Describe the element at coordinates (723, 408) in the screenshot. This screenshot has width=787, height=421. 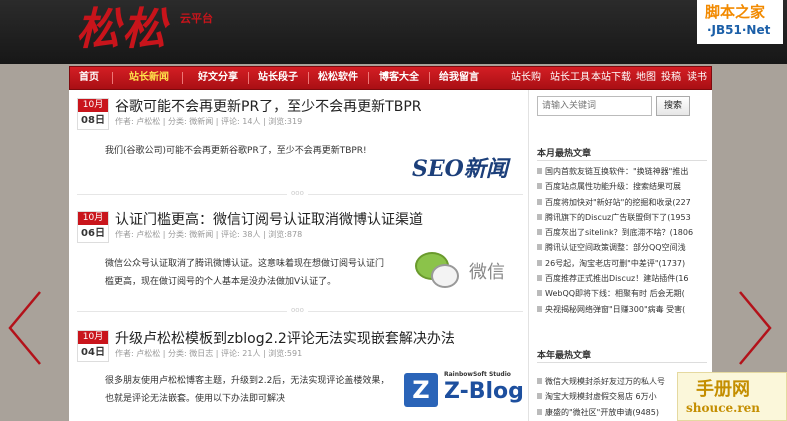
I see `watermark-domain: shouce.ren` at that location.